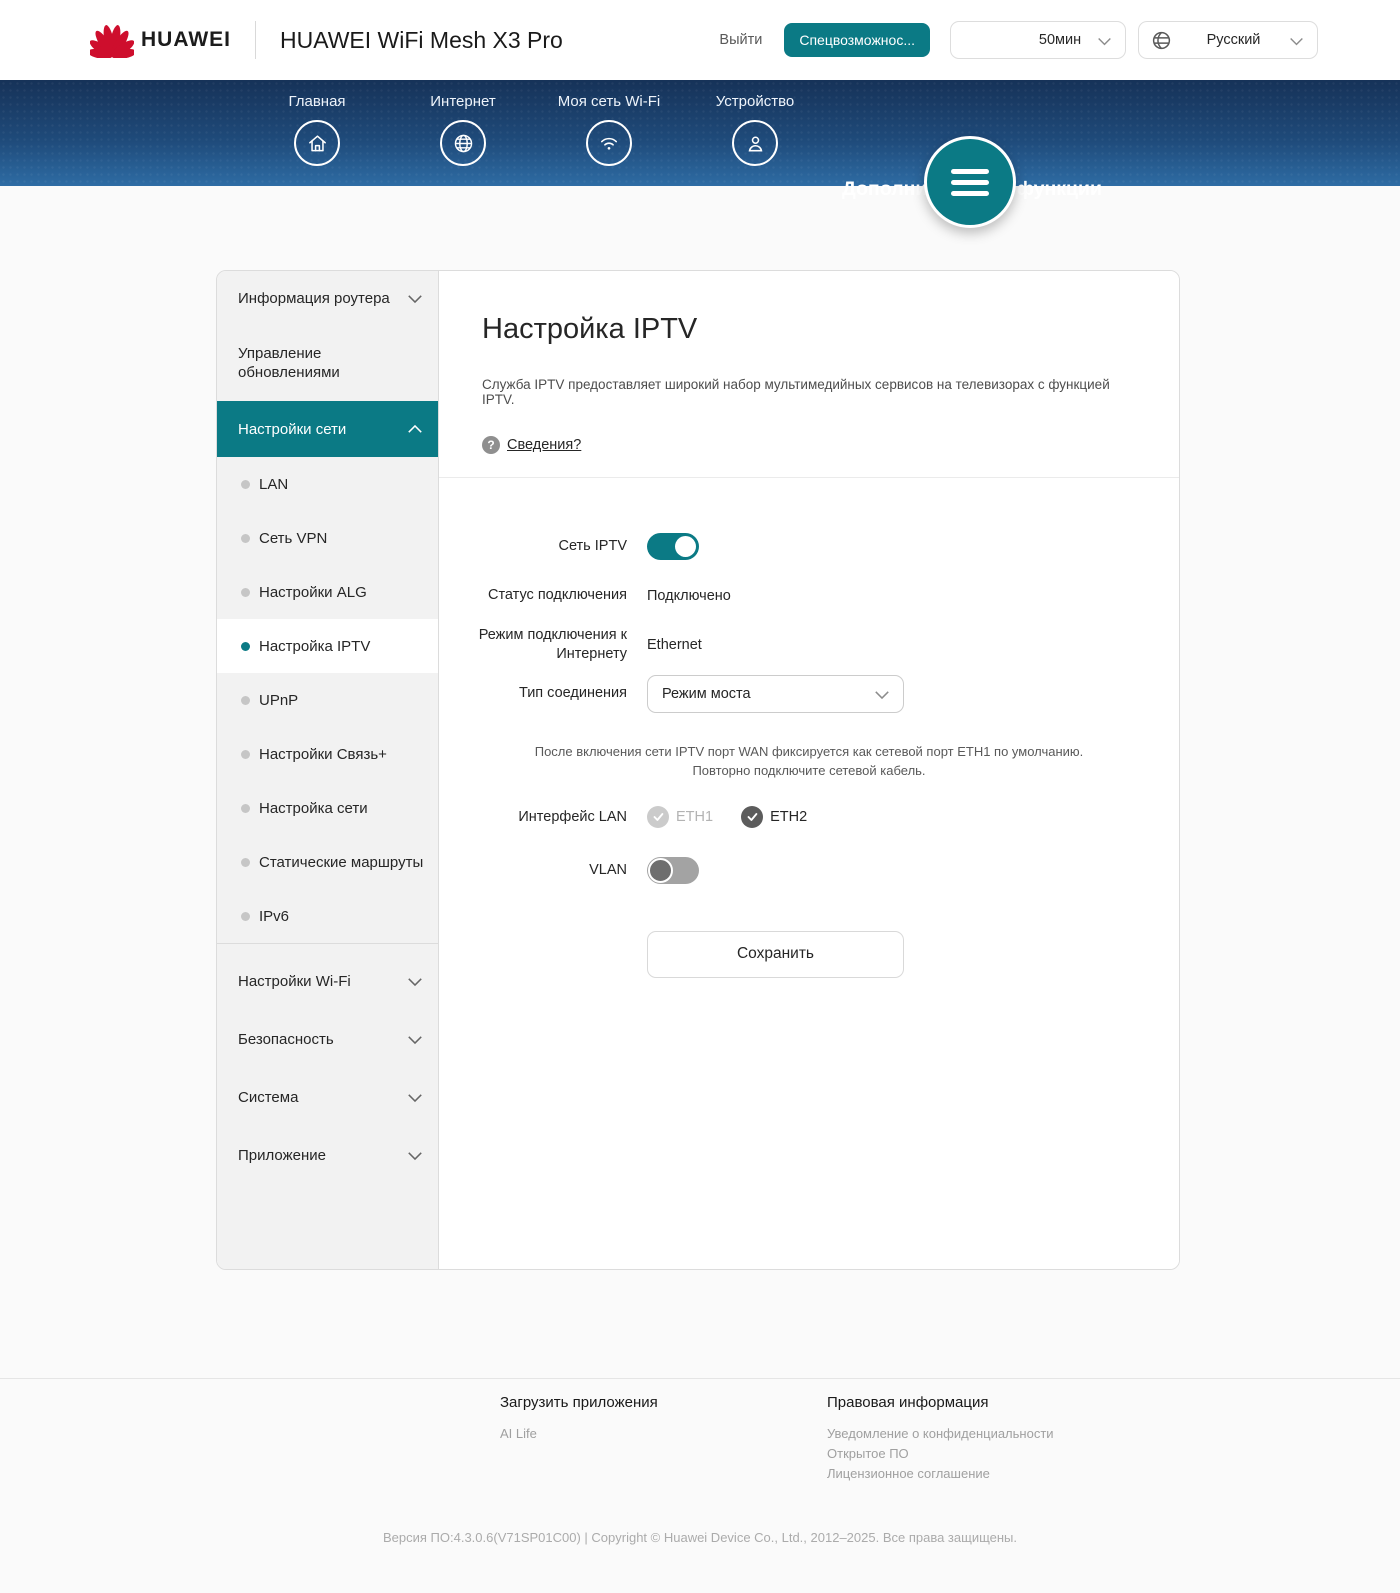 This screenshot has width=1400, height=1593. Describe the element at coordinates (327, 700) in the screenshot. I see `sidebar-subitem-upnp: UPnP` at that location.